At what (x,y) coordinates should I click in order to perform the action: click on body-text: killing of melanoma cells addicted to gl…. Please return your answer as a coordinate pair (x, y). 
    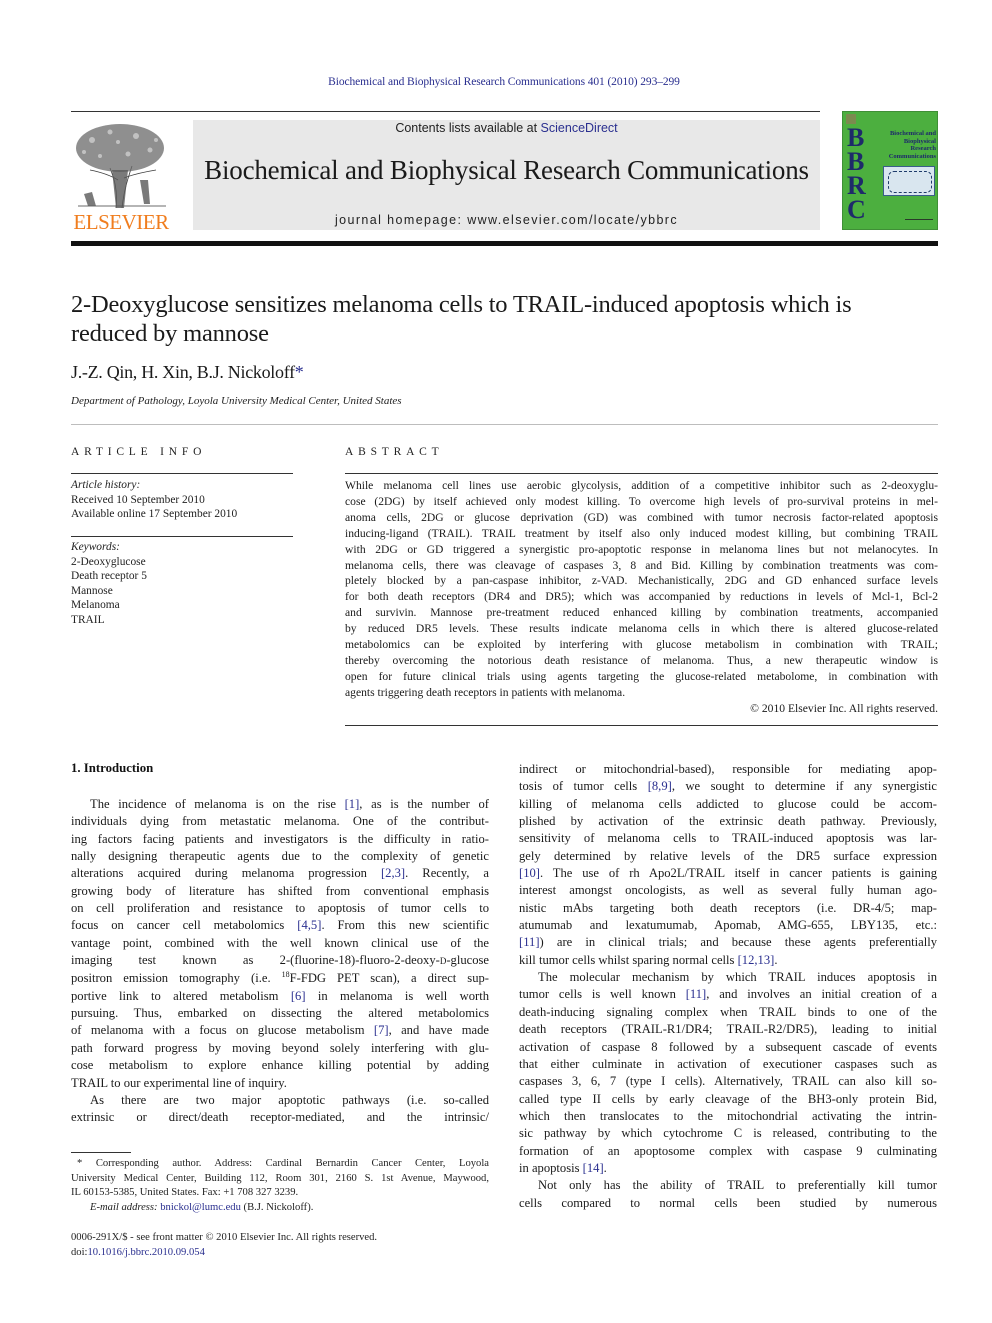
    Looking at the image, I should click on (728, 803).